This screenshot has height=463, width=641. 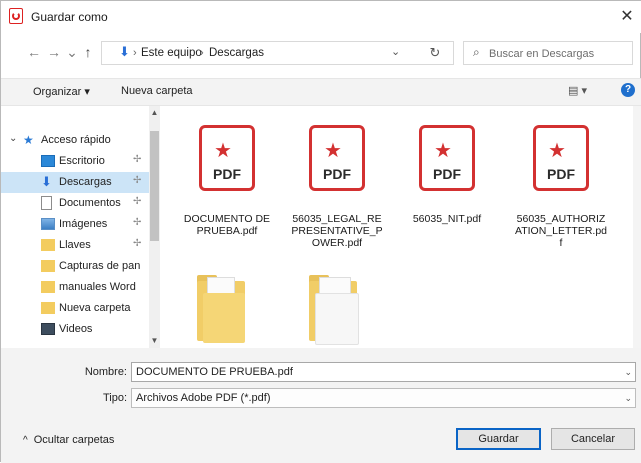 I want to click on download-arrow-icon: ⬇, so click(x=124, y=51).